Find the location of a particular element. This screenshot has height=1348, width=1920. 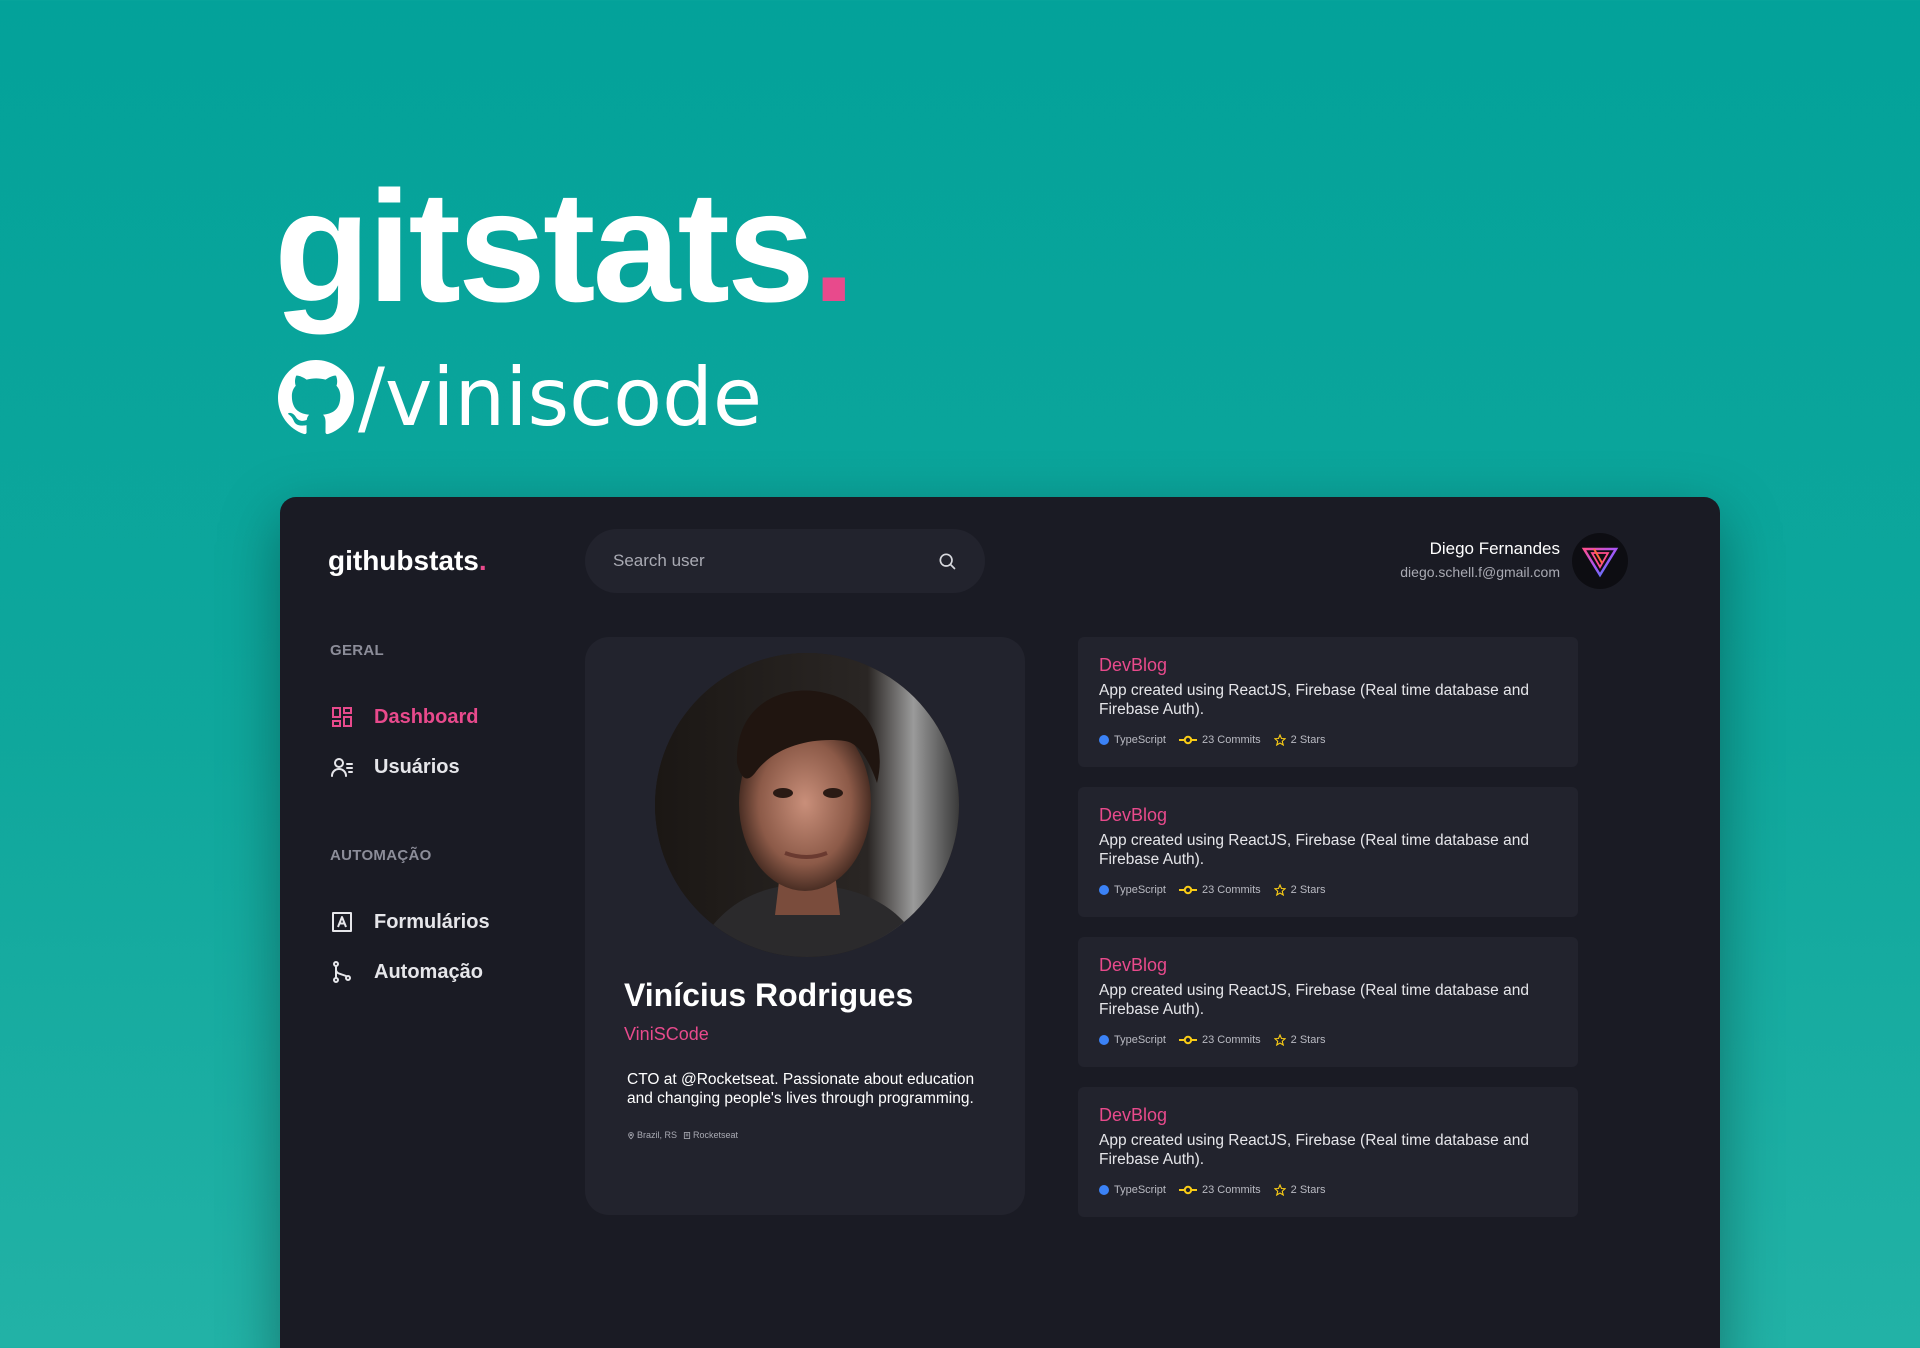

search-bar is located at coordinates (785, 561).